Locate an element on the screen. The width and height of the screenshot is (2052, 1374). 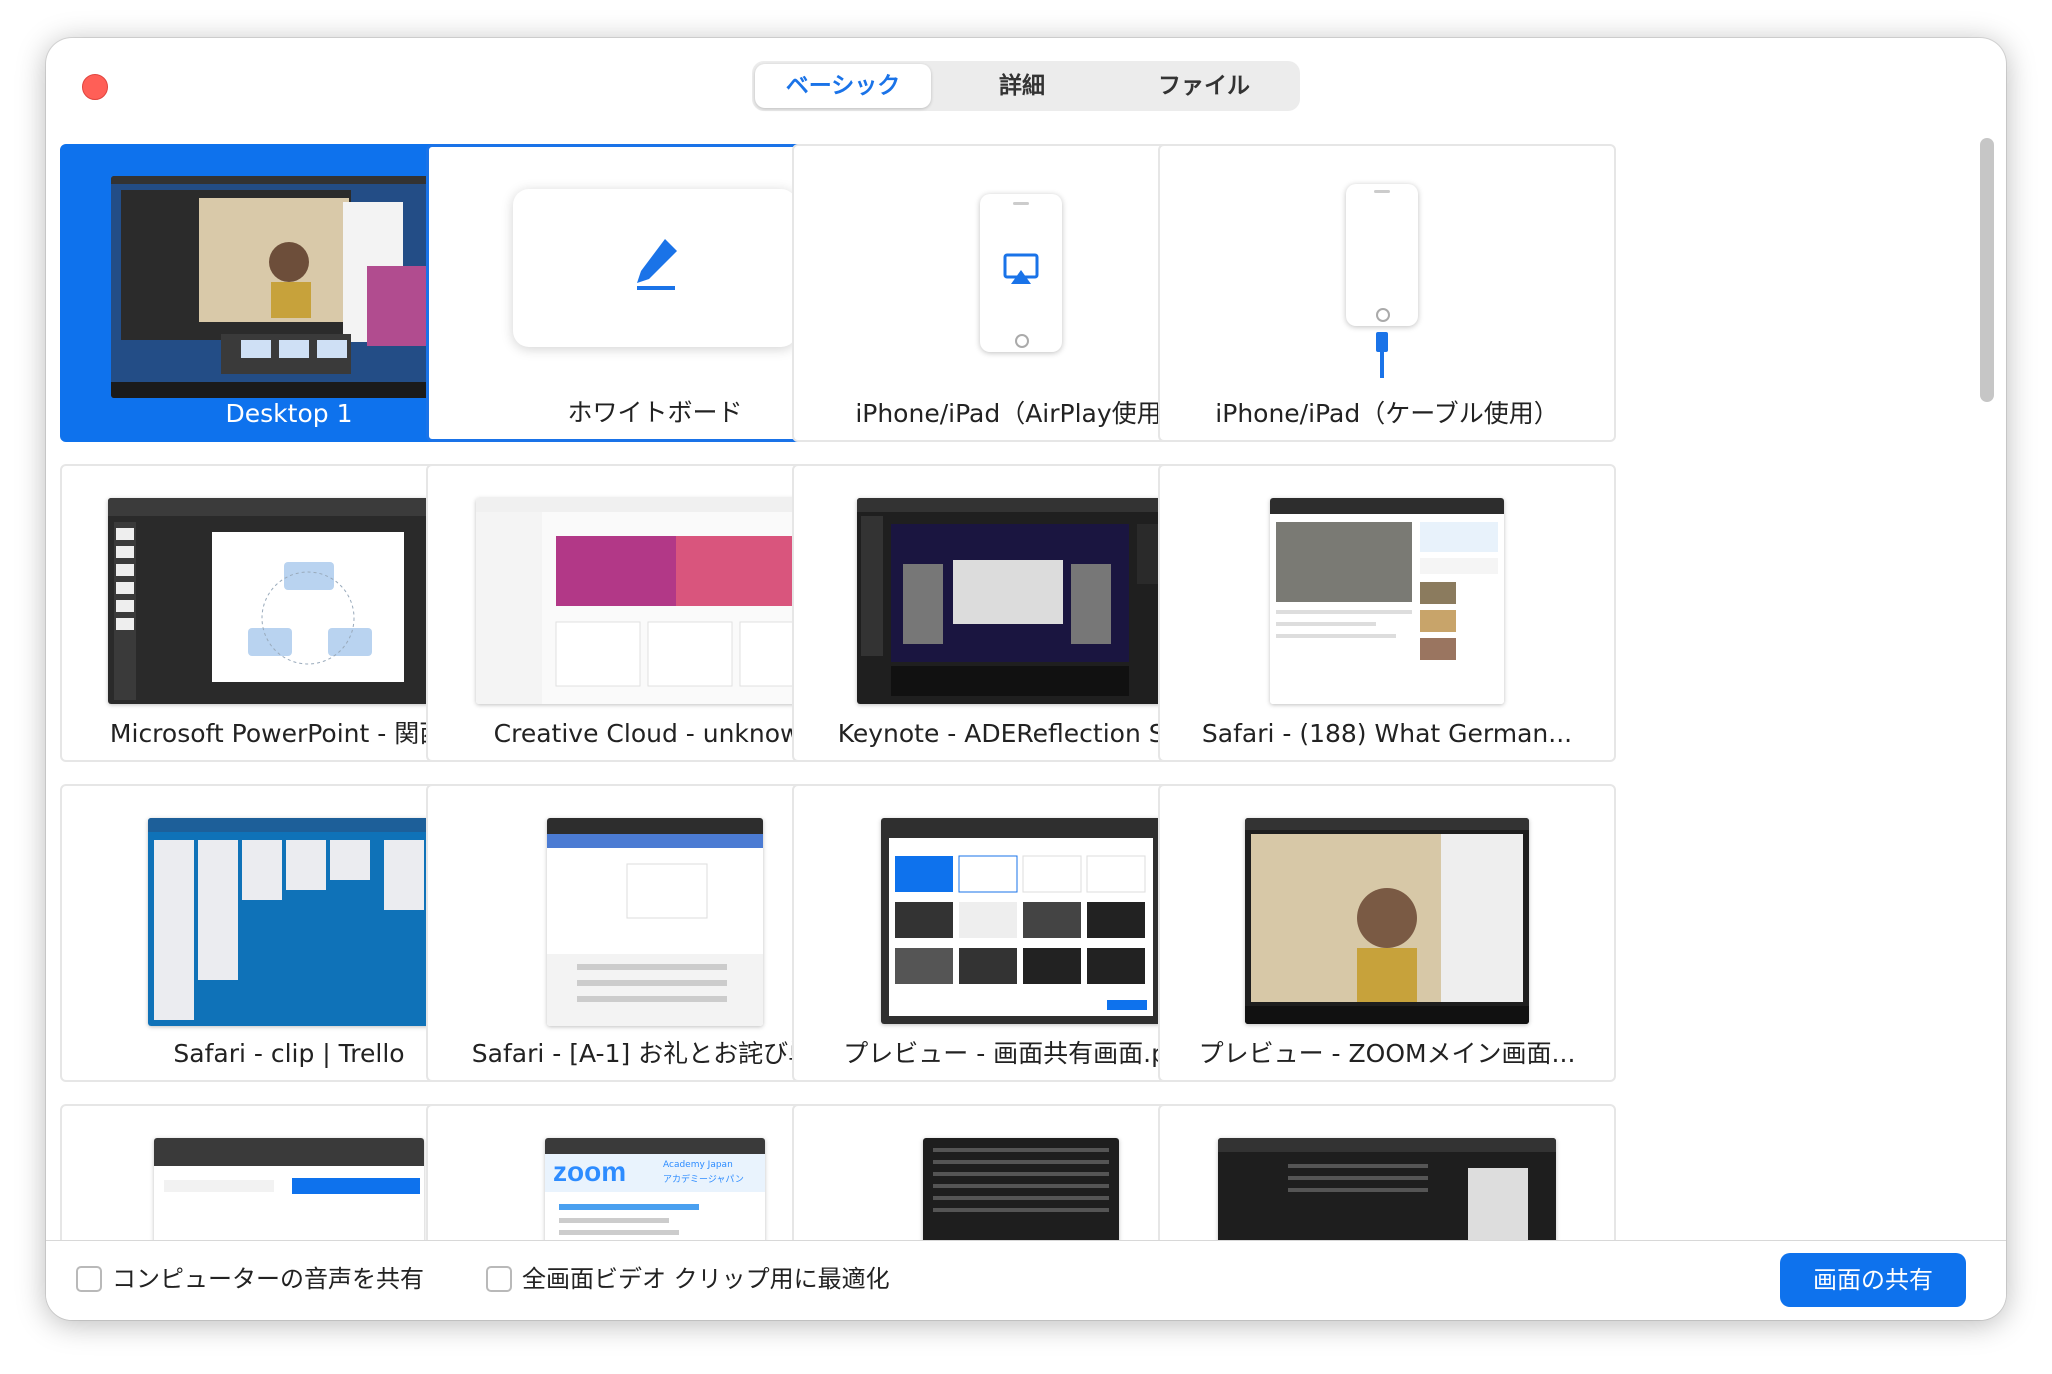
tab-bar: ベーシック 詳細 ファイル is located at coordinates (1026, 86).